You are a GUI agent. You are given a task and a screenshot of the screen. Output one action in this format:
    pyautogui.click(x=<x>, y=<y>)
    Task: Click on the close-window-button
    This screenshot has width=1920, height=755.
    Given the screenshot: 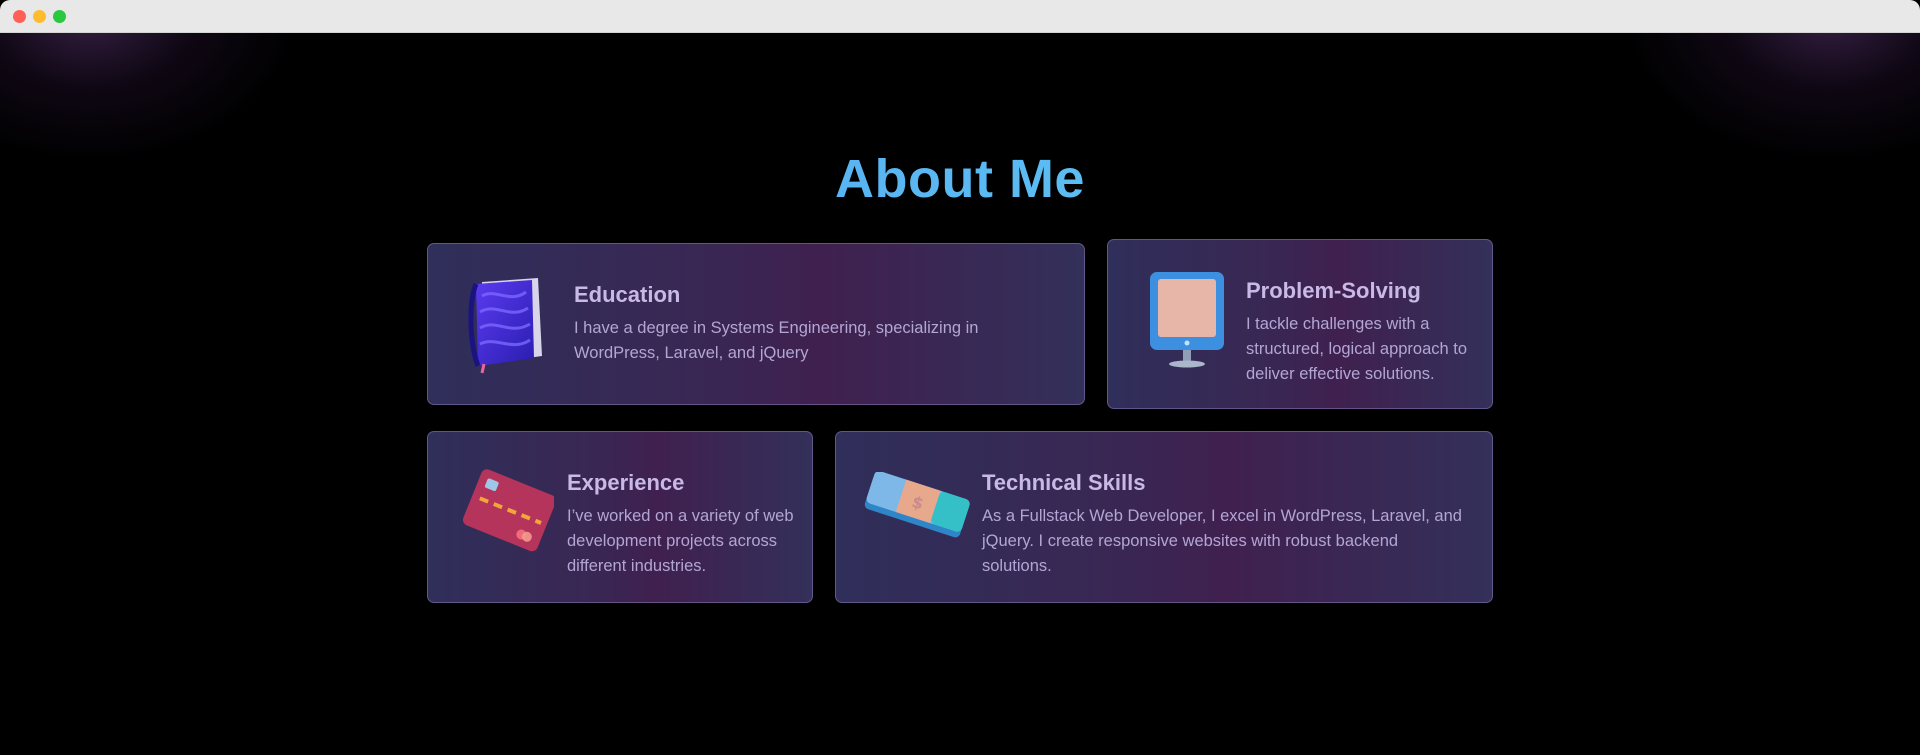 What is the action you would take?
    pyautogui.click(x=19, y=16)
    